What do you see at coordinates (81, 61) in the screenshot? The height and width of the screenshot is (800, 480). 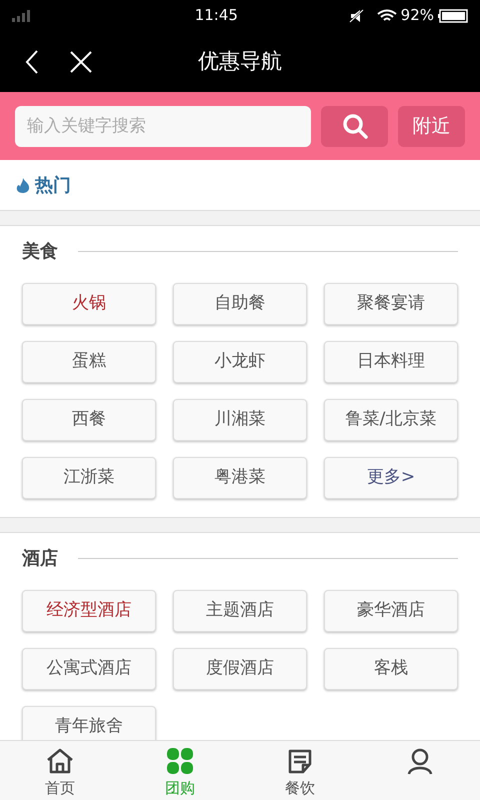 I see `close-icon` at bounding box center [81, 61].